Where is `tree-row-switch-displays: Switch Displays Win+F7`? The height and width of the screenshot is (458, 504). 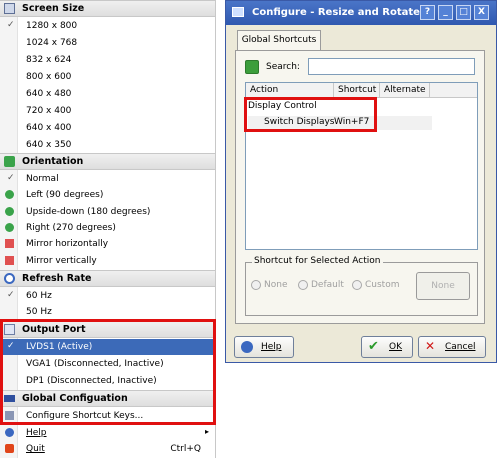
tree-row-switch-displays: Switch Displays Win+F7 is located at coordinates (340, 123).